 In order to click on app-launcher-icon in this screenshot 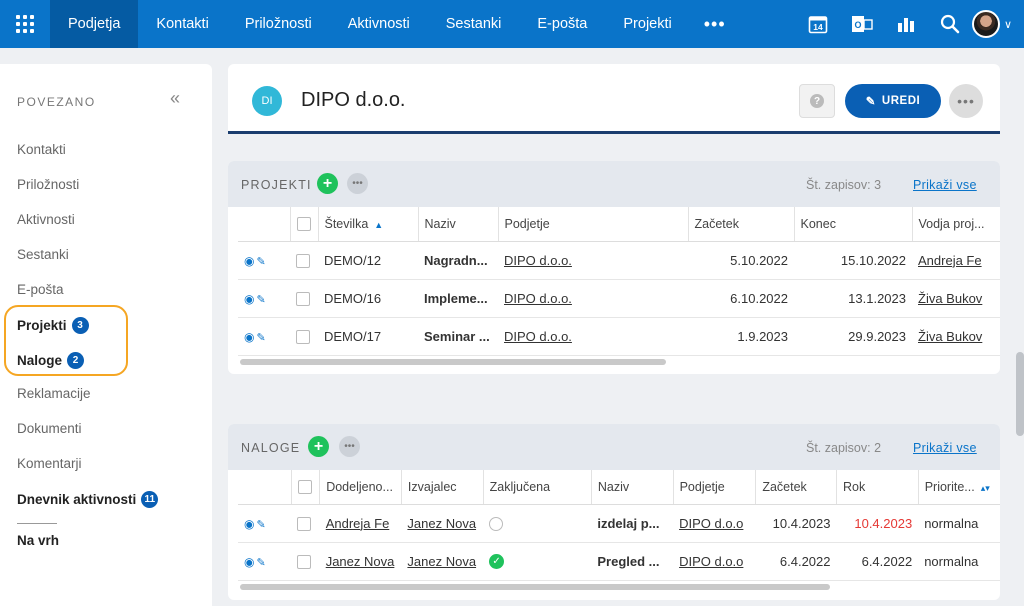, I will do `click(25, 24)`.